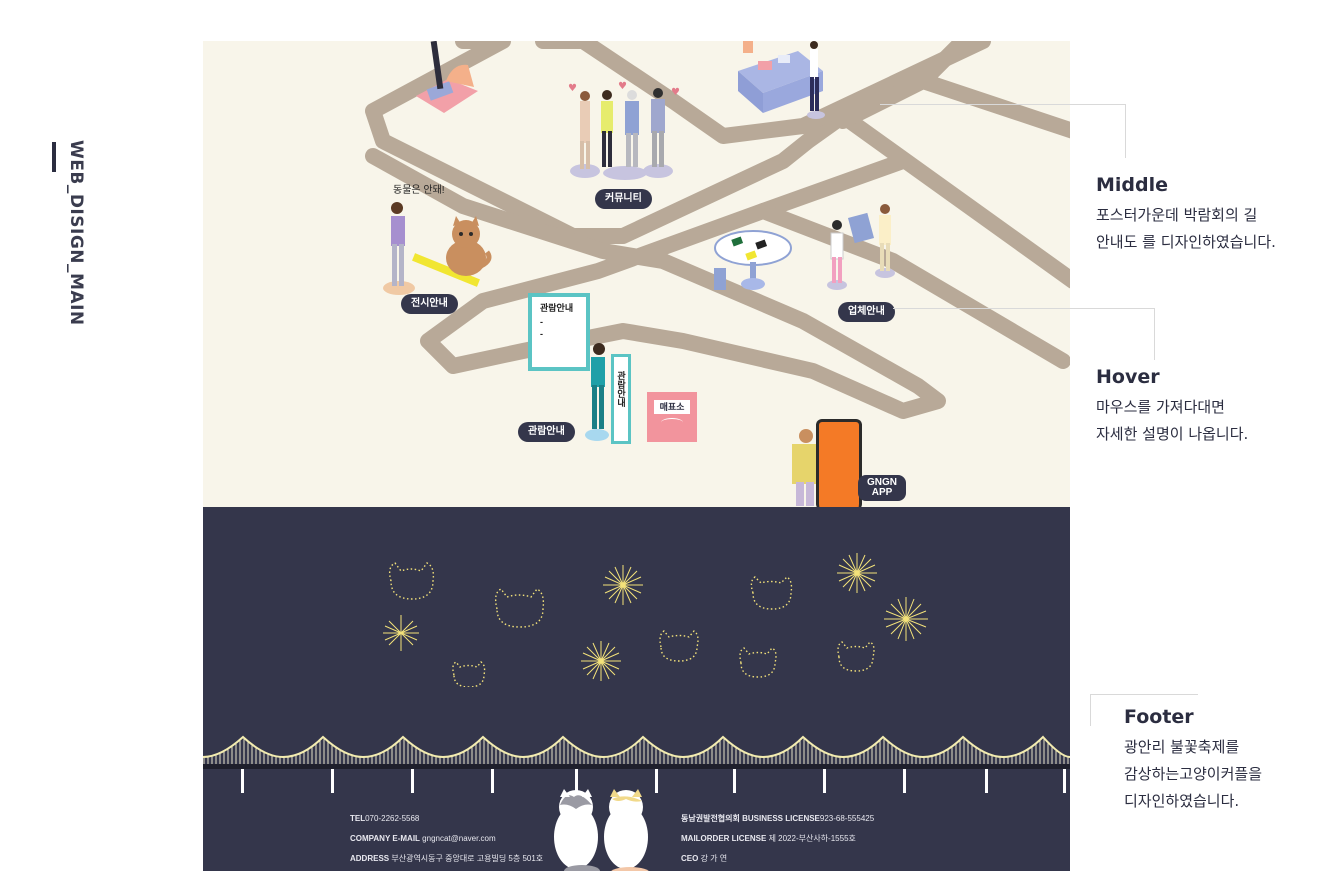 The width and height of the screenshot is (1320, 892). I want to click on footer-tel: TEL070-2262-5568, so click(446, 819).